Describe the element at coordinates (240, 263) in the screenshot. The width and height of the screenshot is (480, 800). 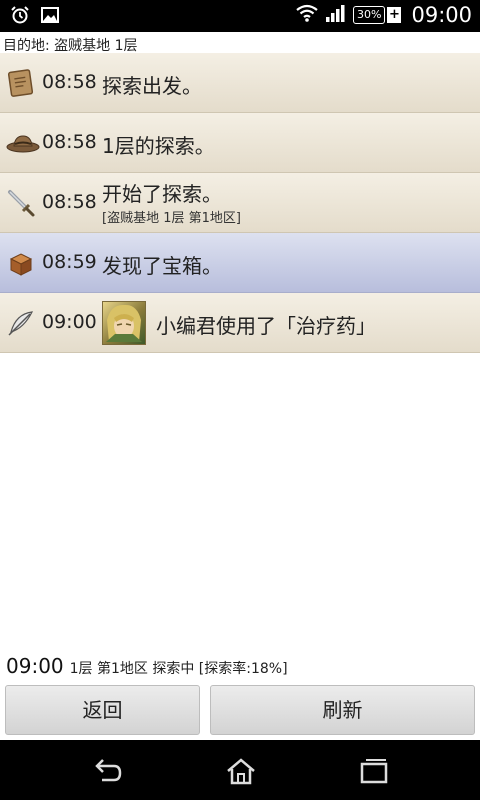
I see `log-entry: 08:59 发现了宝箱。` at that location.